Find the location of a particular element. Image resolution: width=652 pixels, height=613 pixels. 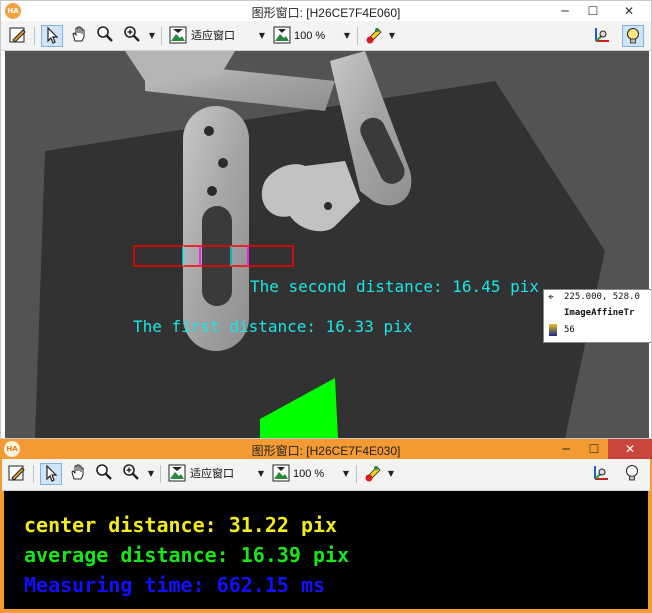

title-bar: HA 图形窗口: [H26CE7F4E030] ─ ☐ ✕ is located at coordinates (326, 449).